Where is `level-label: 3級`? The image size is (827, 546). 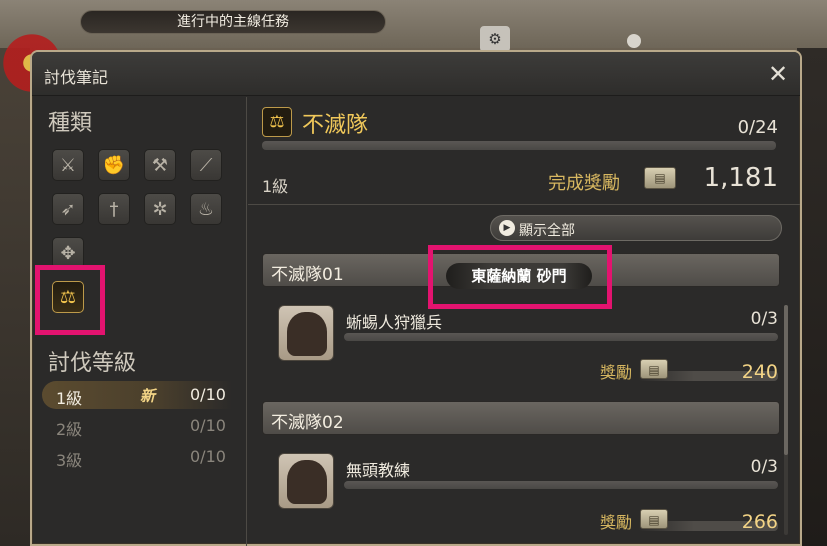
level-label: 3級 is located at coordinates (69, 460).